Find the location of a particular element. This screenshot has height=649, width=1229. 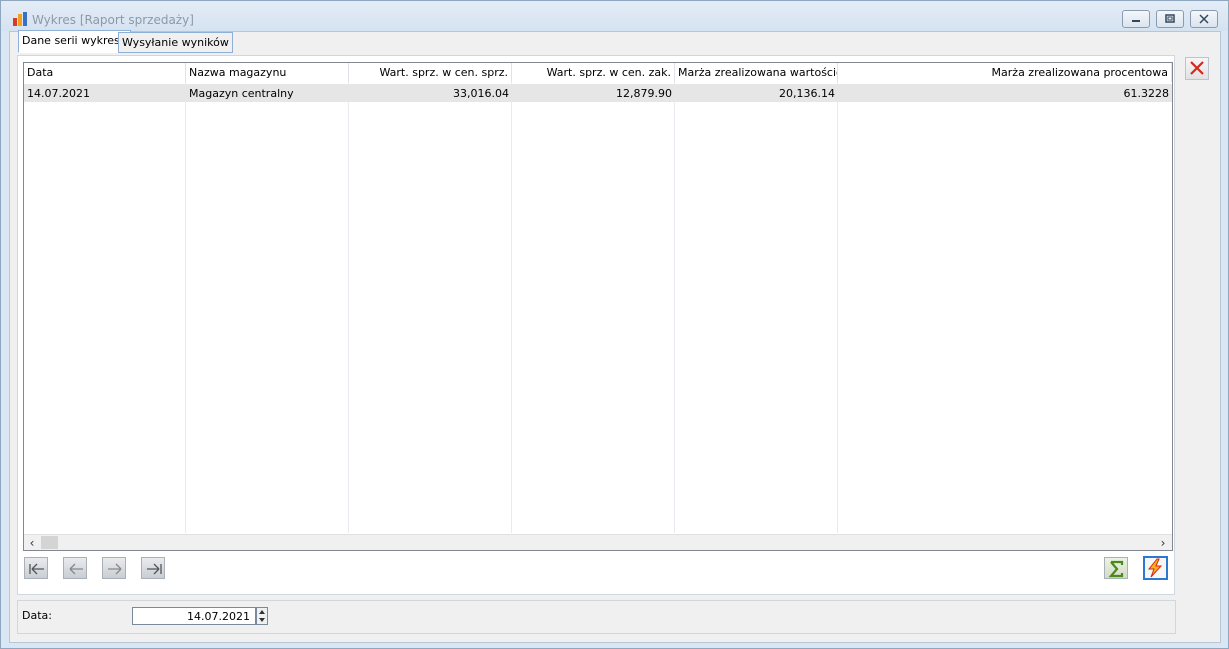

date-spinner is located at coordinates (262, 616).